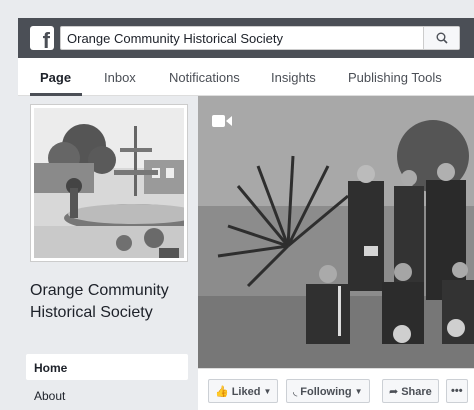  I want to click on search-button, so click(441, 38).